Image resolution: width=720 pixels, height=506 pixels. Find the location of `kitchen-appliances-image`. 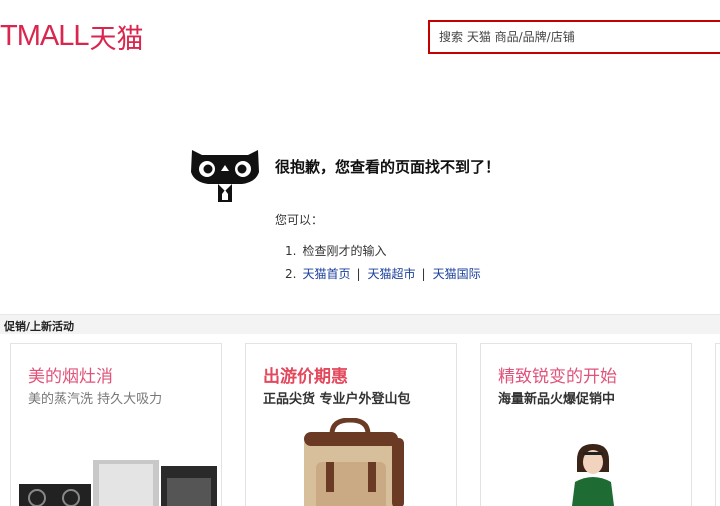

kitchen-appliances-image is located at coordinates (118, 483).